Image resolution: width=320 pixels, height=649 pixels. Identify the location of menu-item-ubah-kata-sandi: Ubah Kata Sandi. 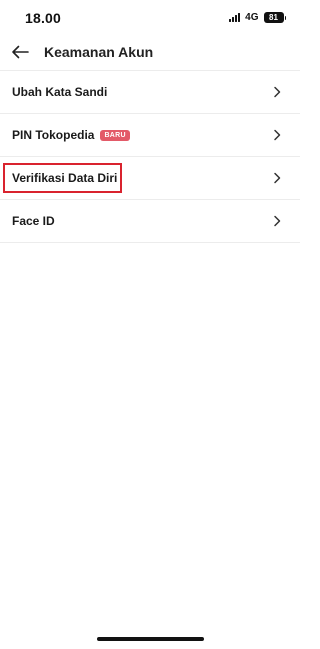
(150, 92).